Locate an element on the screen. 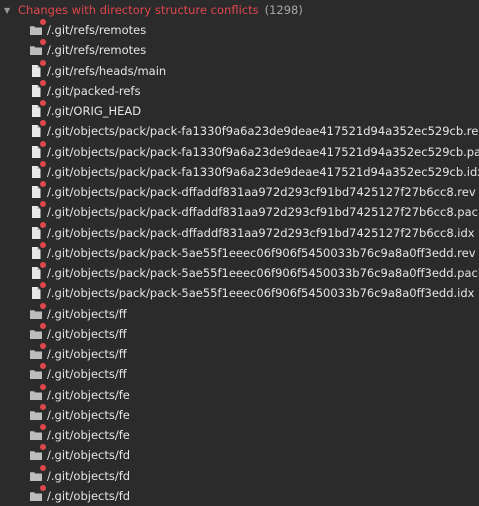  file-path-label: /.git/packed-refs is located at coordinates (94, 90).